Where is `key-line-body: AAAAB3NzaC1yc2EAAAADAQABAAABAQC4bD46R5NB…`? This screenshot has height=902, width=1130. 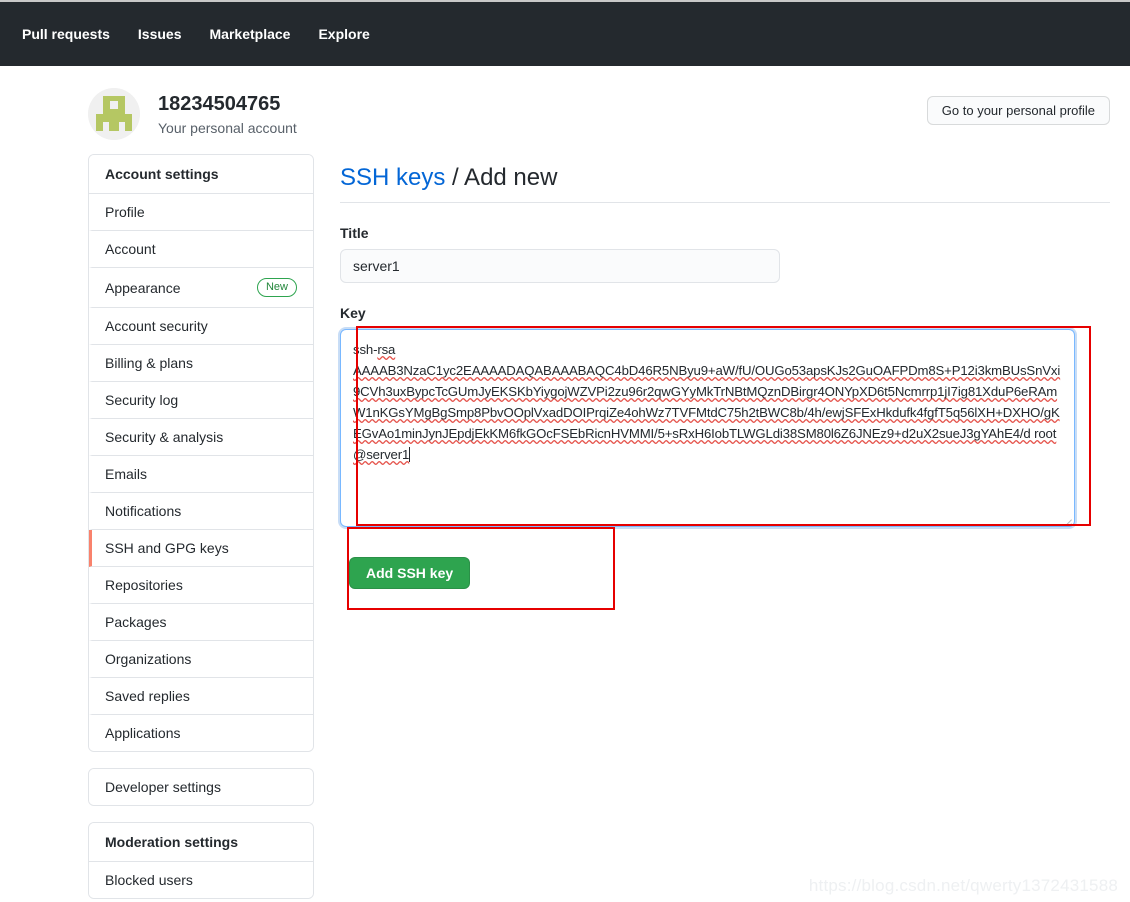
key-line-body: AAAAB3NzaC1yc2EAAAADAQABAAABAQC4bD46R5NB… is located at coordinates (707, 412).